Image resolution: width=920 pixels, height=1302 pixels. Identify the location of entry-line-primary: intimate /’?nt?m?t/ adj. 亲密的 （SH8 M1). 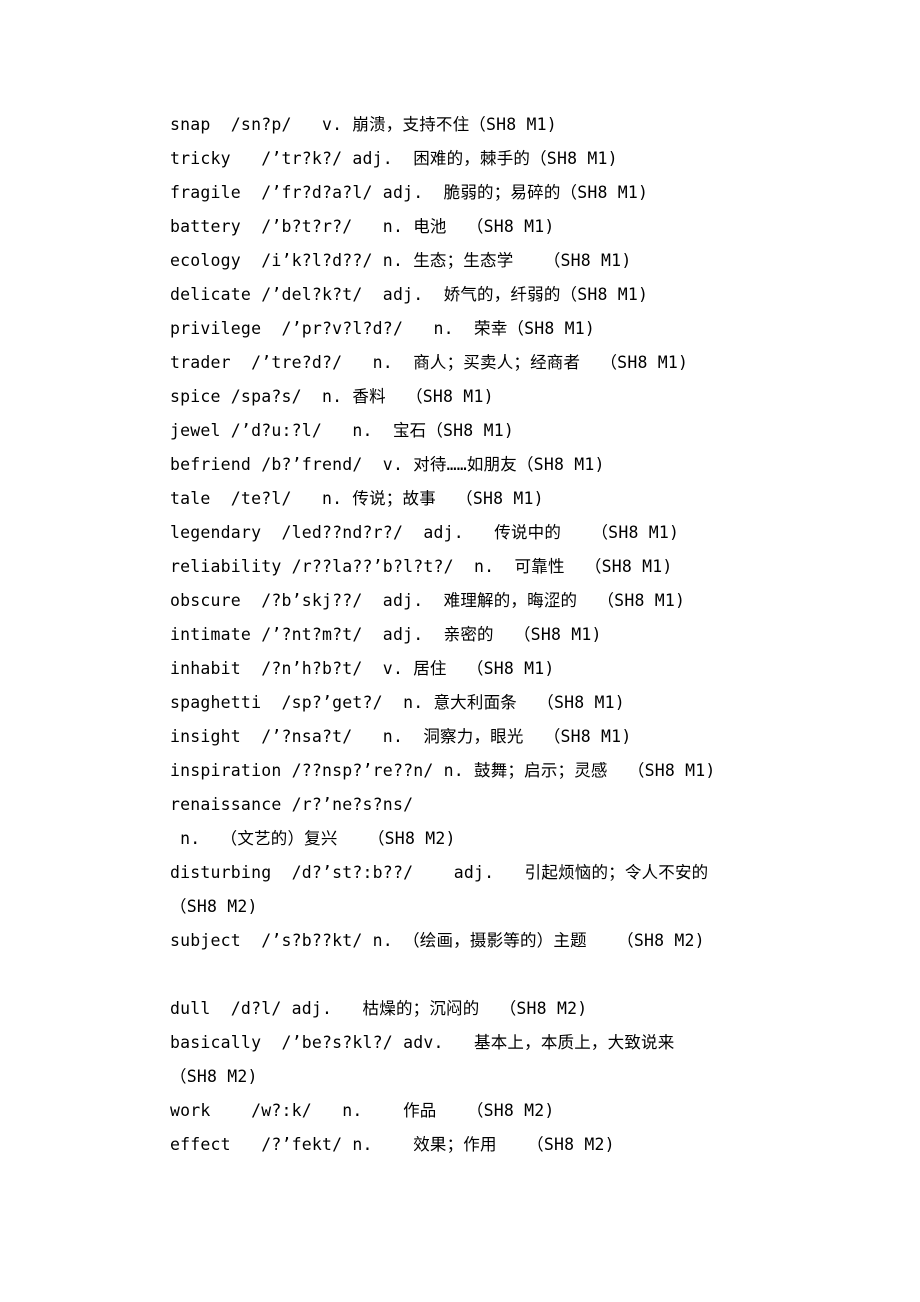
(386, 634).